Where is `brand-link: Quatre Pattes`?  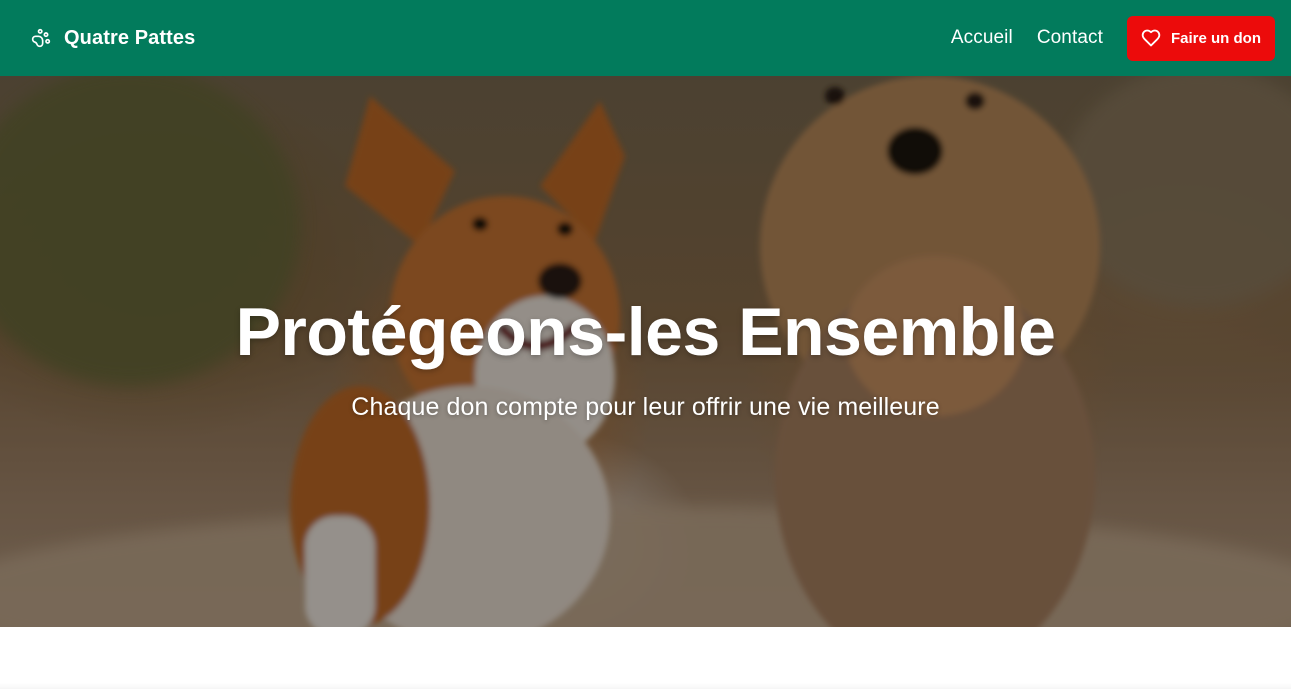
brand-link: Quatre Pattes is located at coordinates (112, 38).